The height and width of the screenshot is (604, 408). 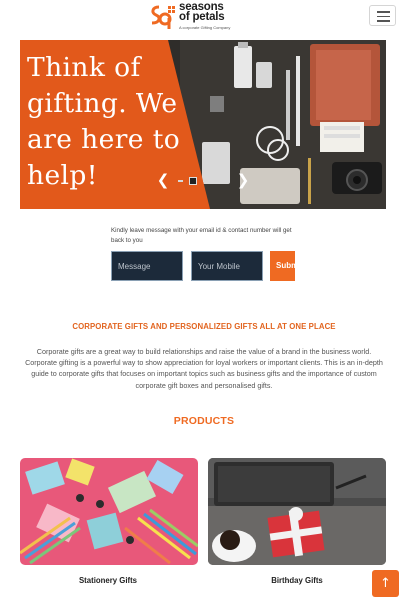 What do you see at coordinates (383, 12) in the screenshot?
I see `hamburger-icon` at bounding box center [383, 12].